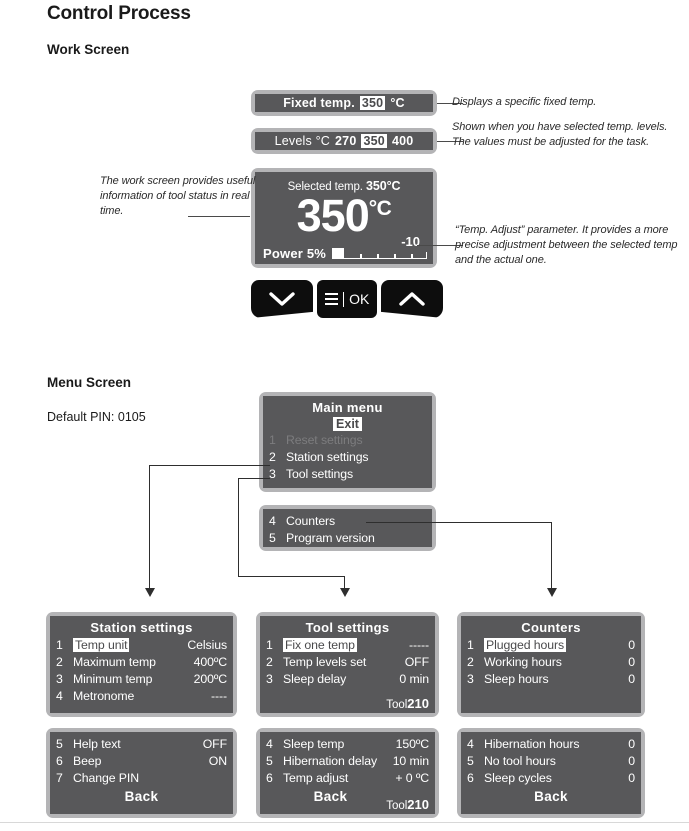 Image resolution: width=689 pixels, height=831 pixels. Describe the element at coordinates (119, 13) in the screenshot. I see `page-title: Control Process` at that location.